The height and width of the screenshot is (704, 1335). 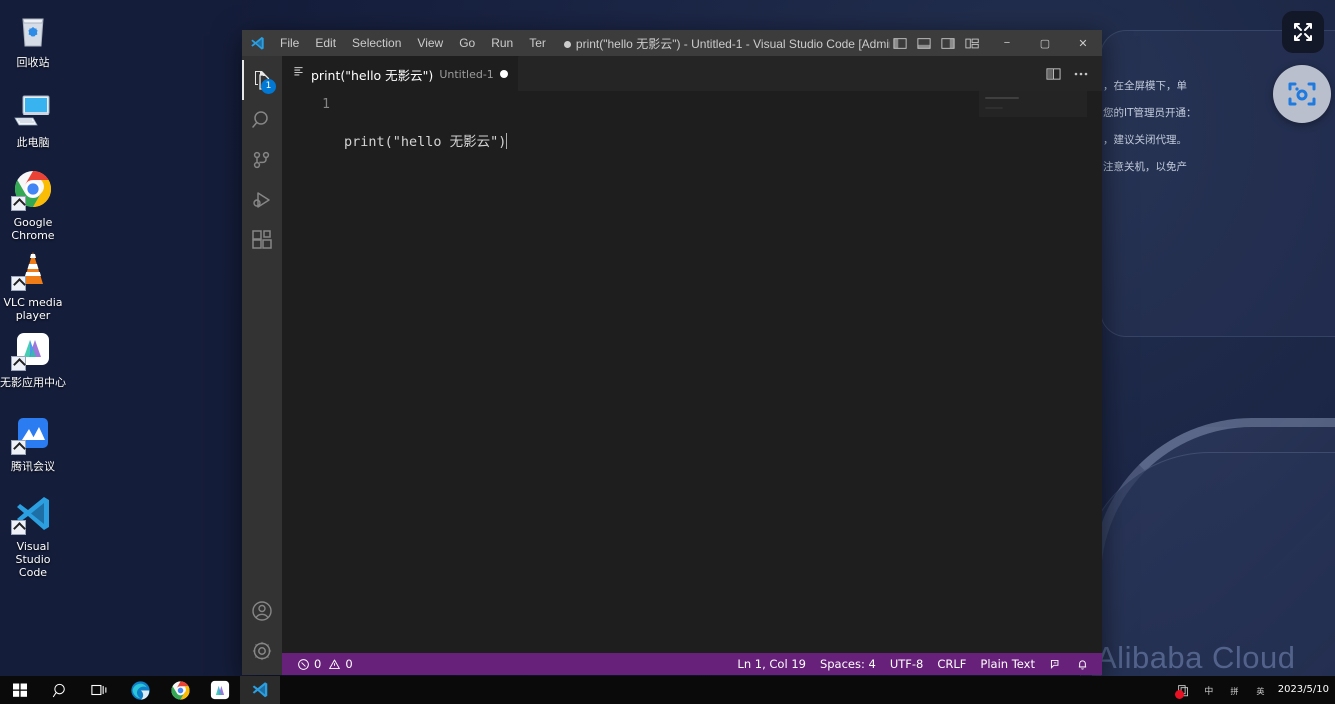 I want to click on side-panel-line-2: 您的IT管理员开通：, so click(x=1150, y=113).